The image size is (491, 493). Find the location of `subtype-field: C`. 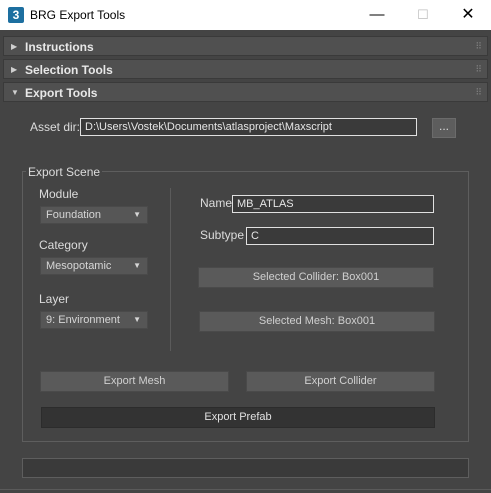

subtype-field: C is located at coordinates (340, 236).